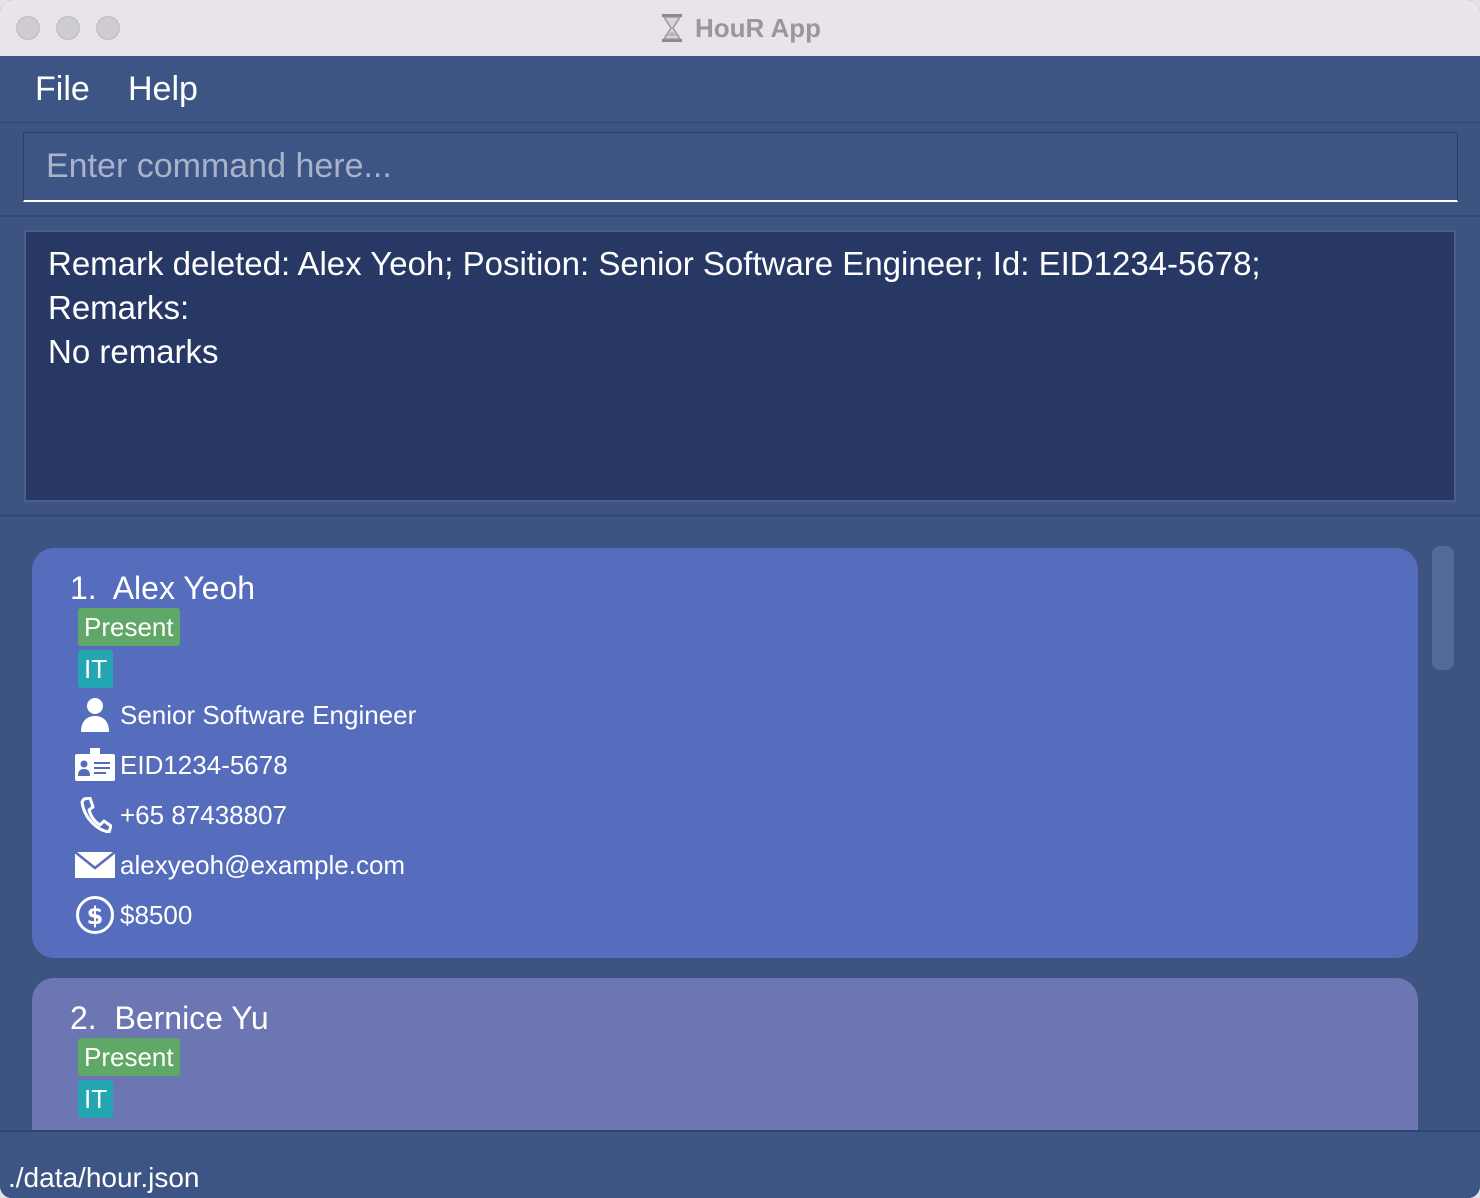 Image resolution: width=1480 pixels, height=1198 pixels. I want to click on salary-row: $ $8500, so click(133, 915).